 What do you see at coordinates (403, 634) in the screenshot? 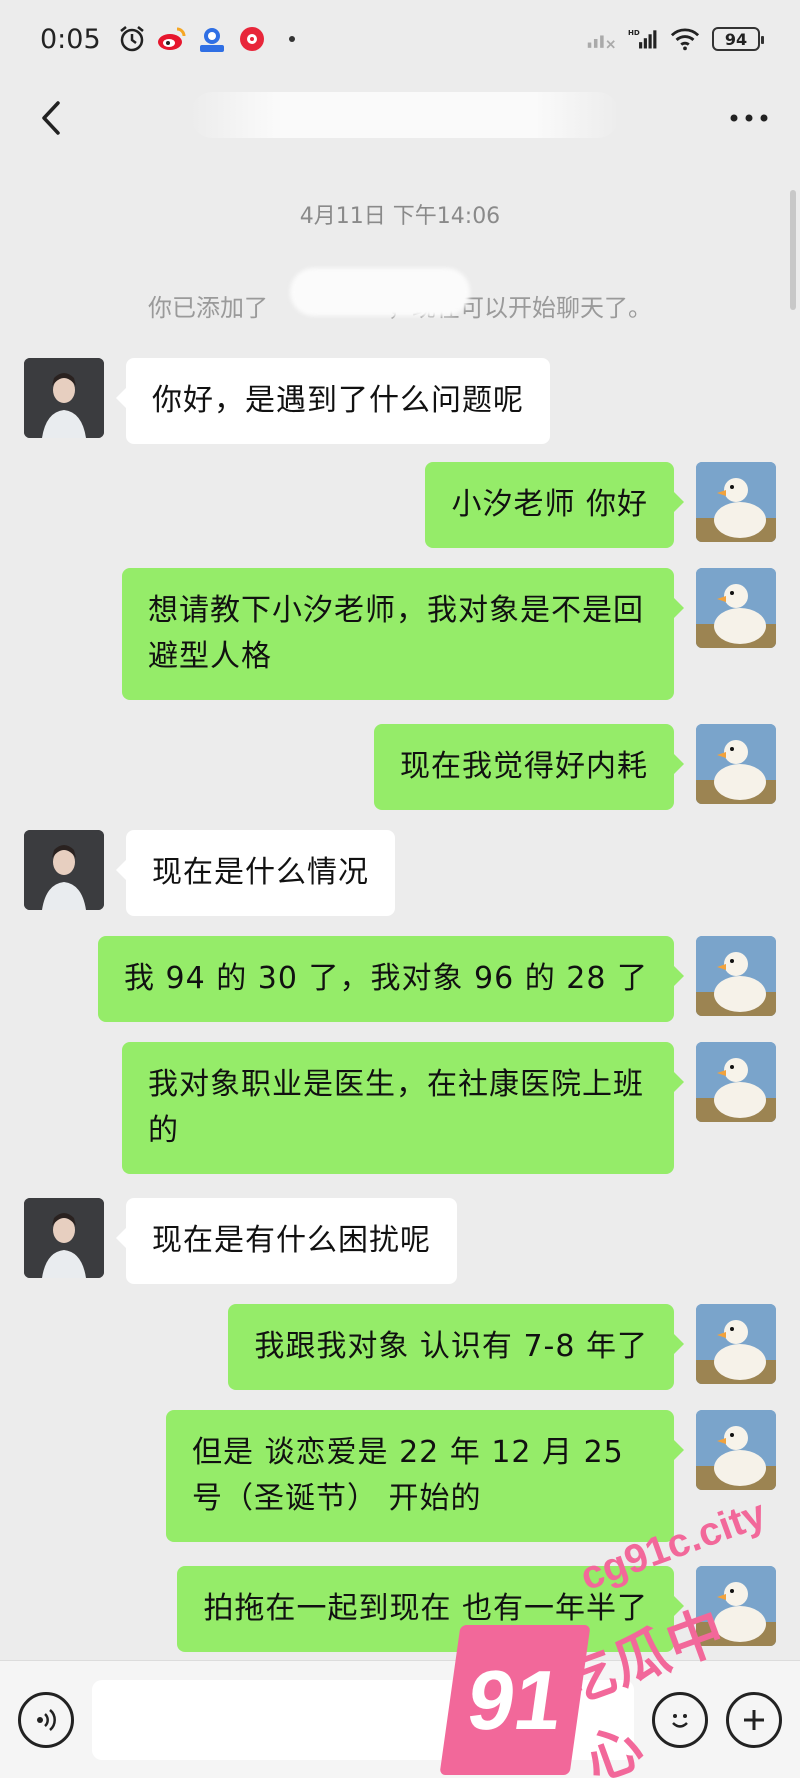
I see `message-bubble-outgoing: 想请教下小汐老师，我对象是不是回避型人格` at bounding box center [403, 634].